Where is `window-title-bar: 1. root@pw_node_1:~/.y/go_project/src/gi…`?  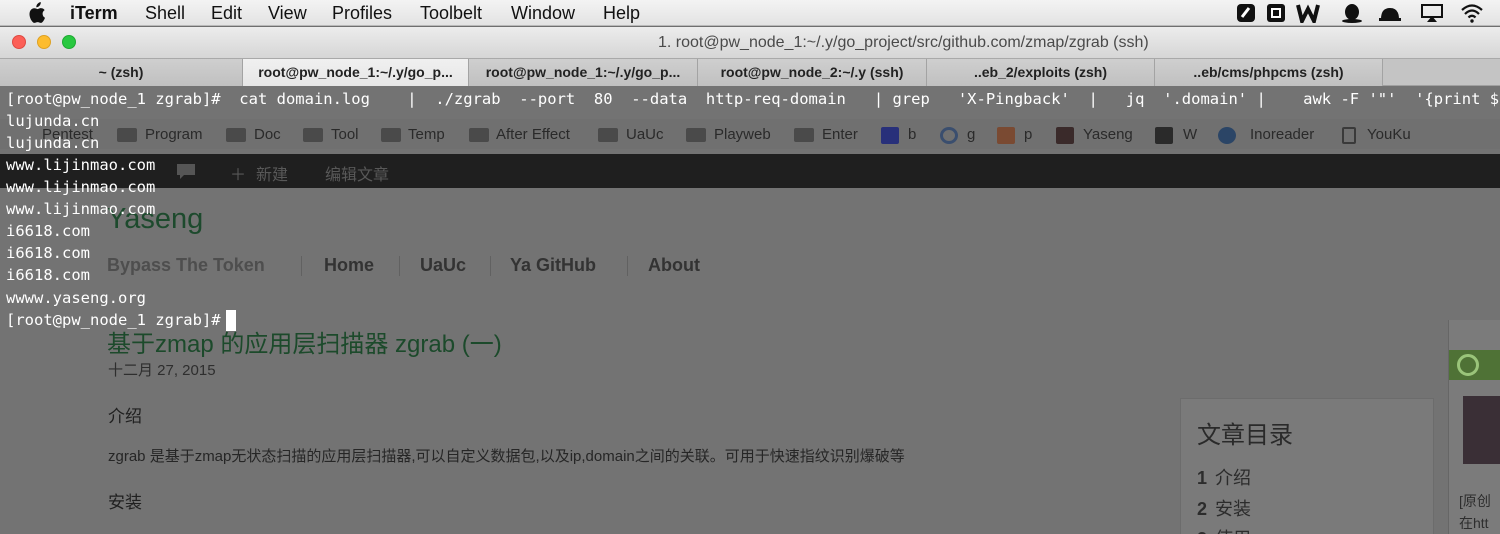
window-title-bar: 1. root@pw_node_1:~/.y/go_project/src/gi… is located at coordinates (750, 42).